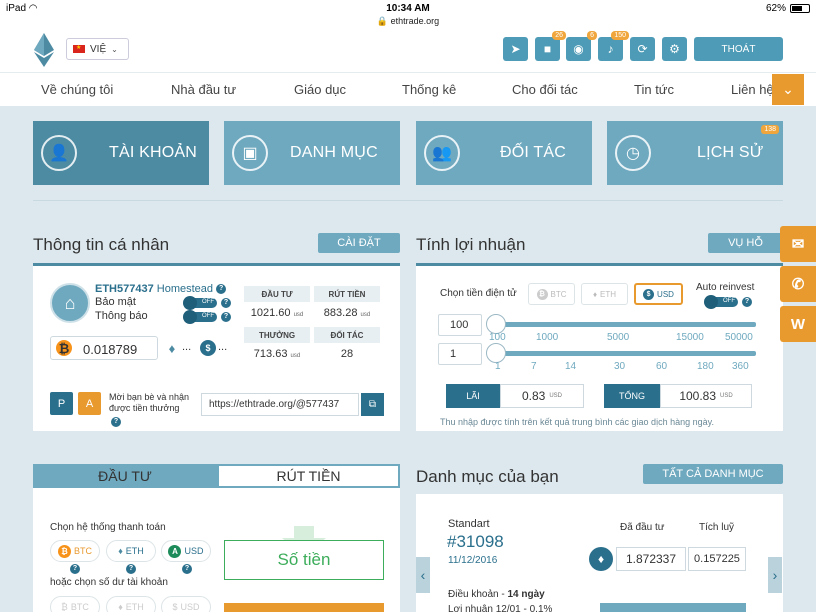 The image size is (816, 612). What do you see at coordinates (673, 607) in the screenshot?
I see `portfolio-action-button` at bounding box center [673, 607].